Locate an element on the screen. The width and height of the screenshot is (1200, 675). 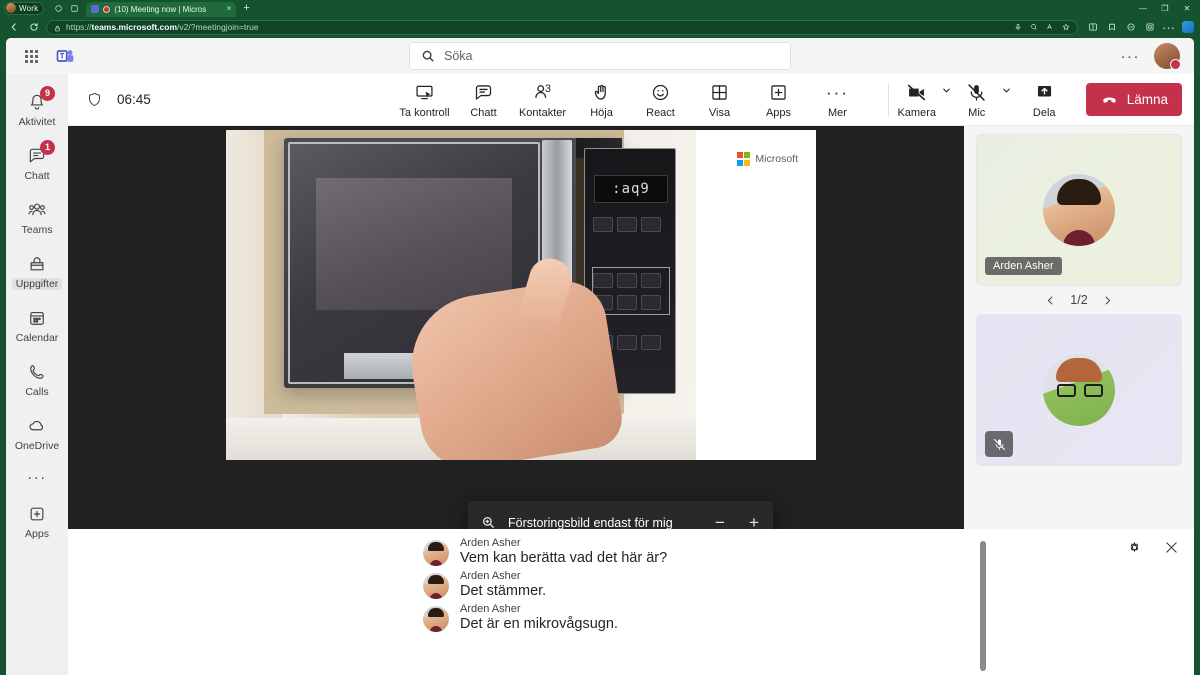
microsoft-logo: Microsoft is located at coordinates (767, 159).